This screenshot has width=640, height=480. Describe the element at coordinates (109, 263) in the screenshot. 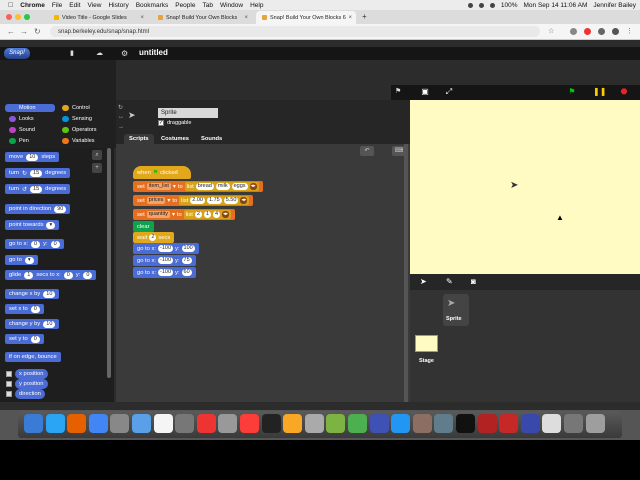

I see `palette-scrollbar` at that location.